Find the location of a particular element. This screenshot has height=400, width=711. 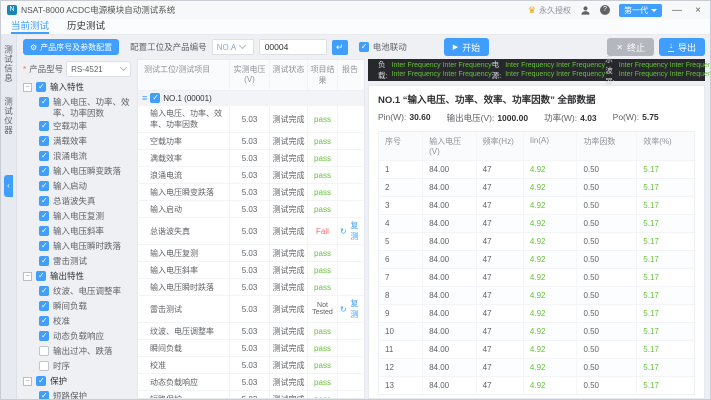

test-row: ≡ 输入电压瞬变跌落 5.03 测试完成 pass is located at coordinates (251, 192).